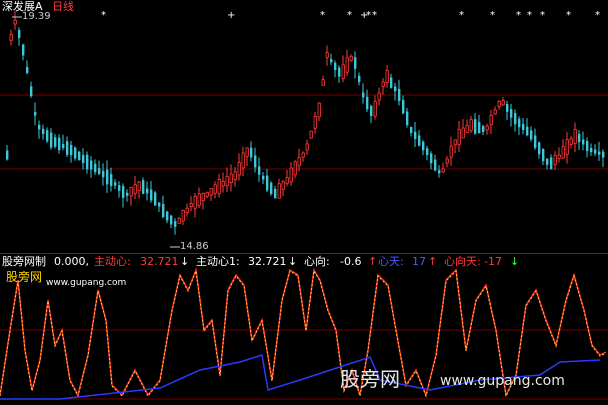 The image size is (608, 405). What do you see at coordinates (502, 381) in the screenshot?
I see `watermark-url: www.gupang.com` at bounding box center [502, 381].